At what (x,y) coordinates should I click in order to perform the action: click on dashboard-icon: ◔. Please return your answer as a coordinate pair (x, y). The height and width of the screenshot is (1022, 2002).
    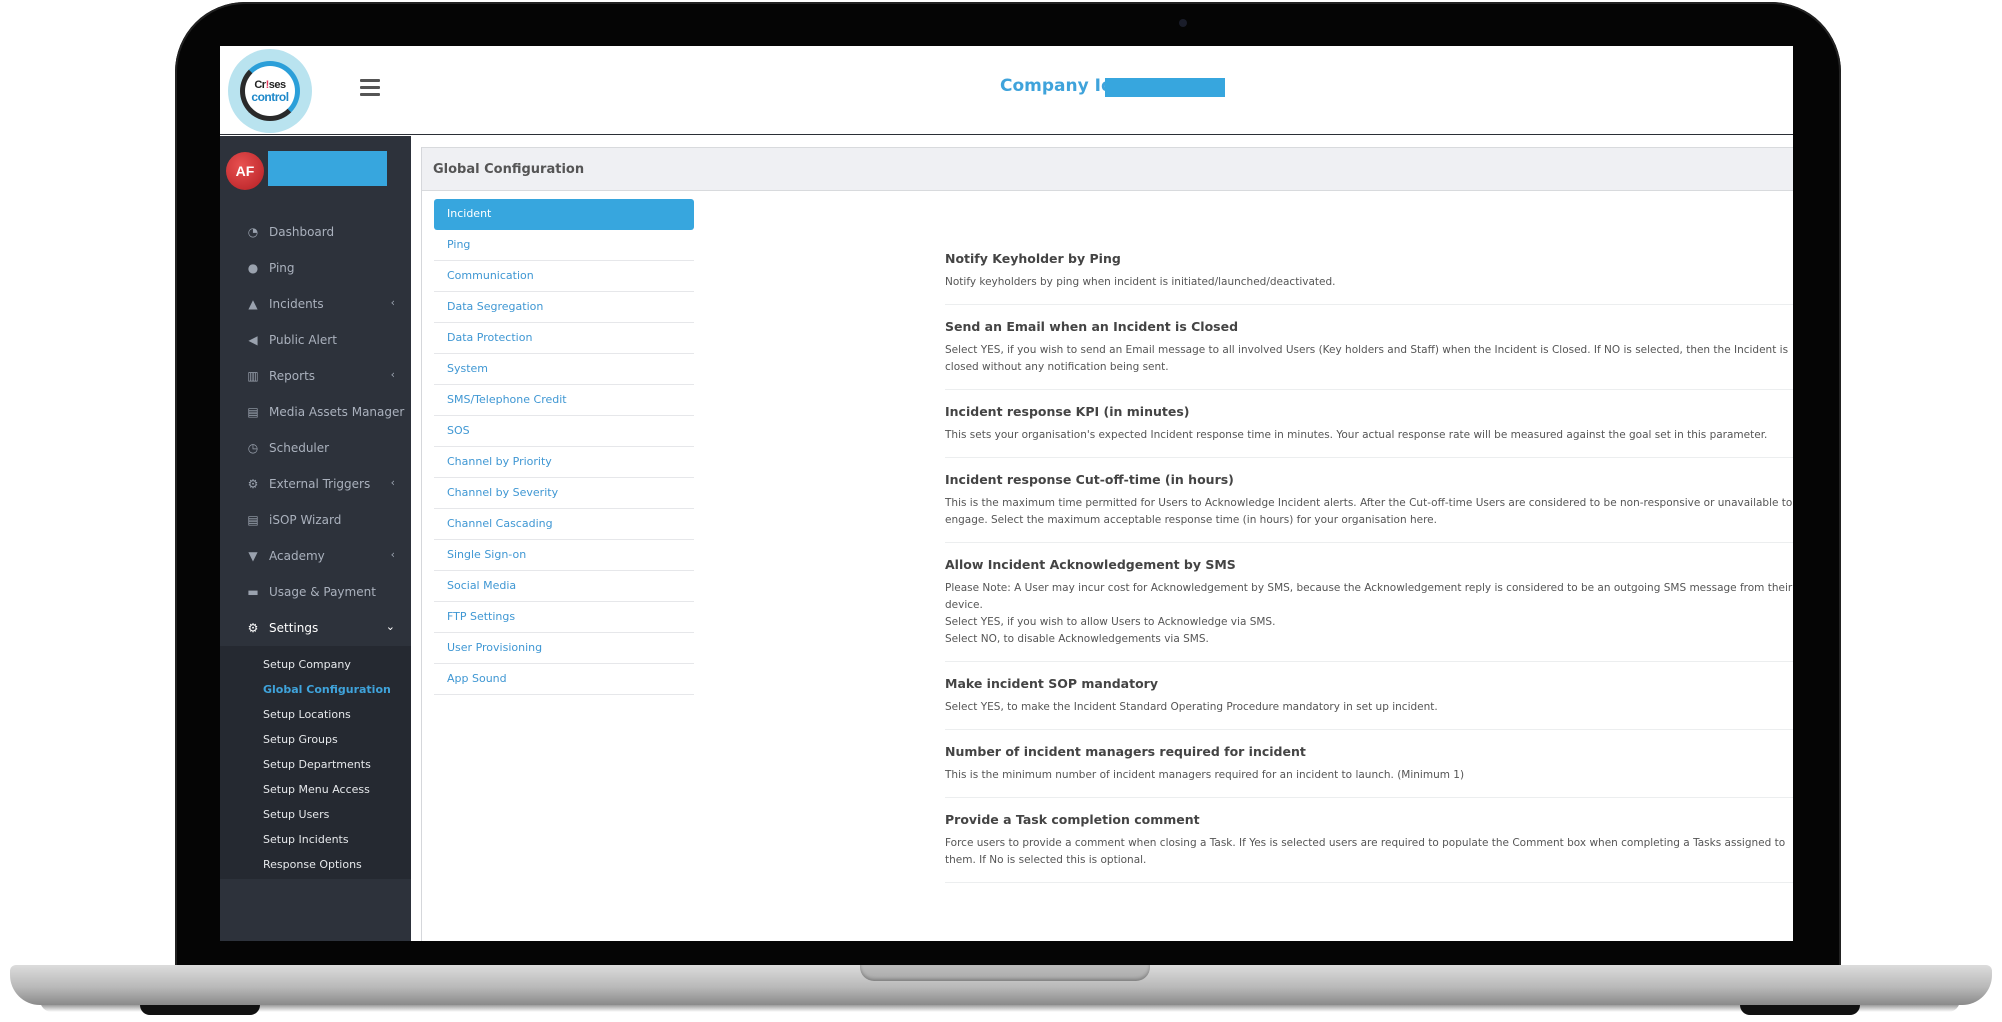
    Looking at the image, I should click on (253, 232).